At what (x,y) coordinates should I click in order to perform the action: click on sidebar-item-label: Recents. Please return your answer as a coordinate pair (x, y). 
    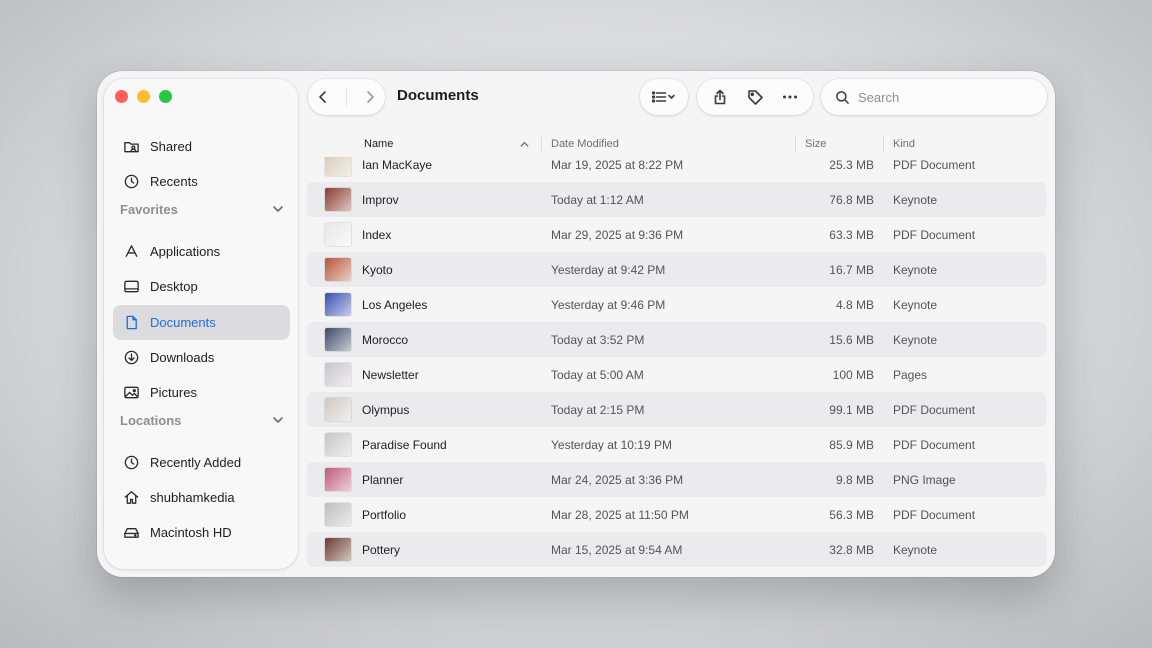
    Looking at the image, I should click on (174, 181).